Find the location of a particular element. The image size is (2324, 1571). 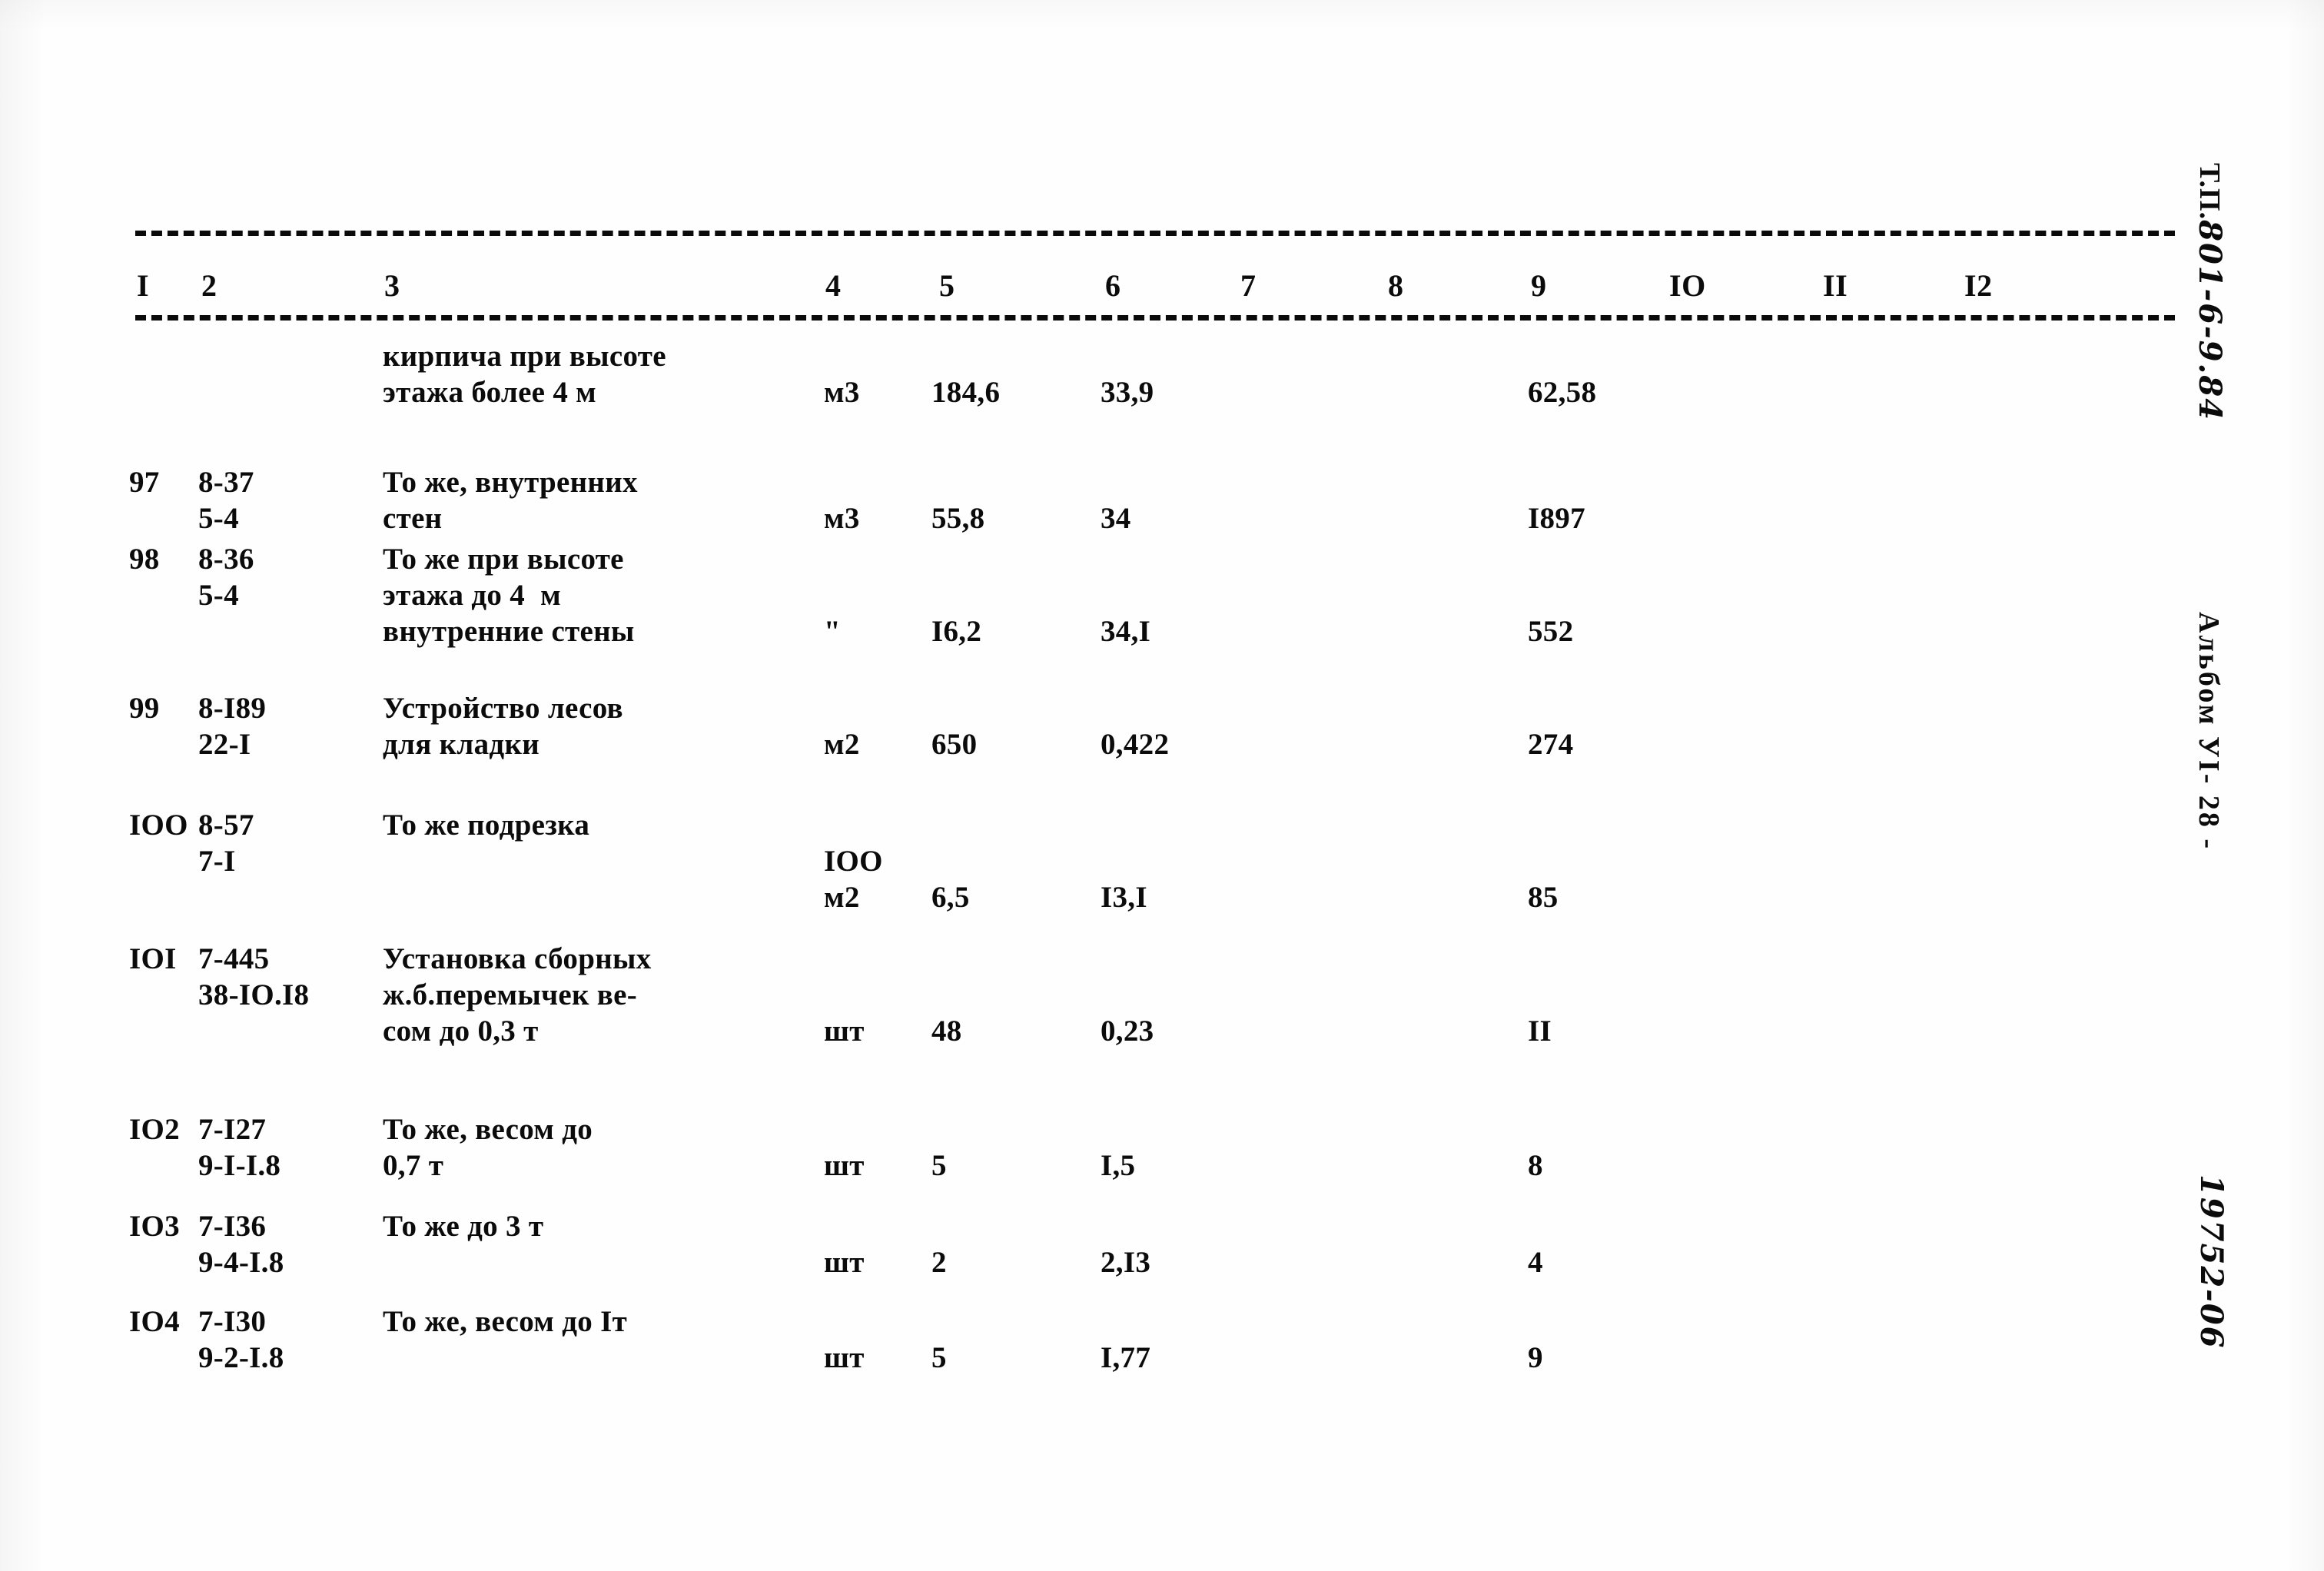

row-number: 99 is located at coordinates (144, 708).